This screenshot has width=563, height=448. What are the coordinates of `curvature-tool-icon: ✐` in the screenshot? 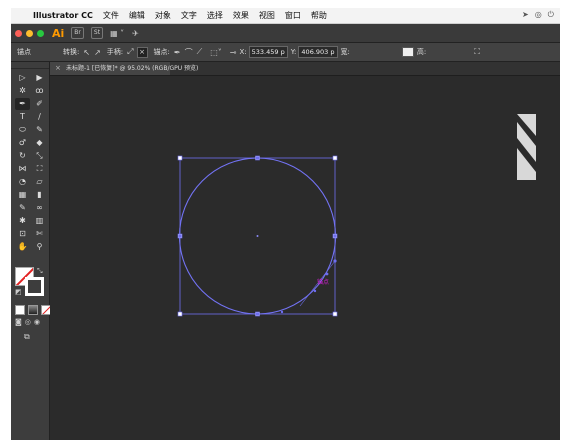 It's located at (39, 104).